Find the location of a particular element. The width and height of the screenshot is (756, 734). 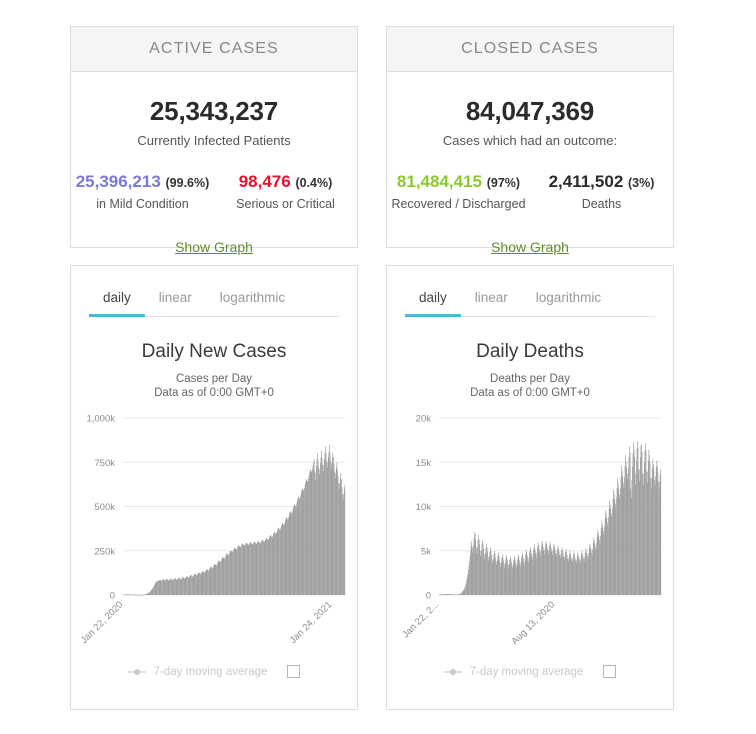

closed-show-graph-link: Show Graph is located at coordinates (530, 247).